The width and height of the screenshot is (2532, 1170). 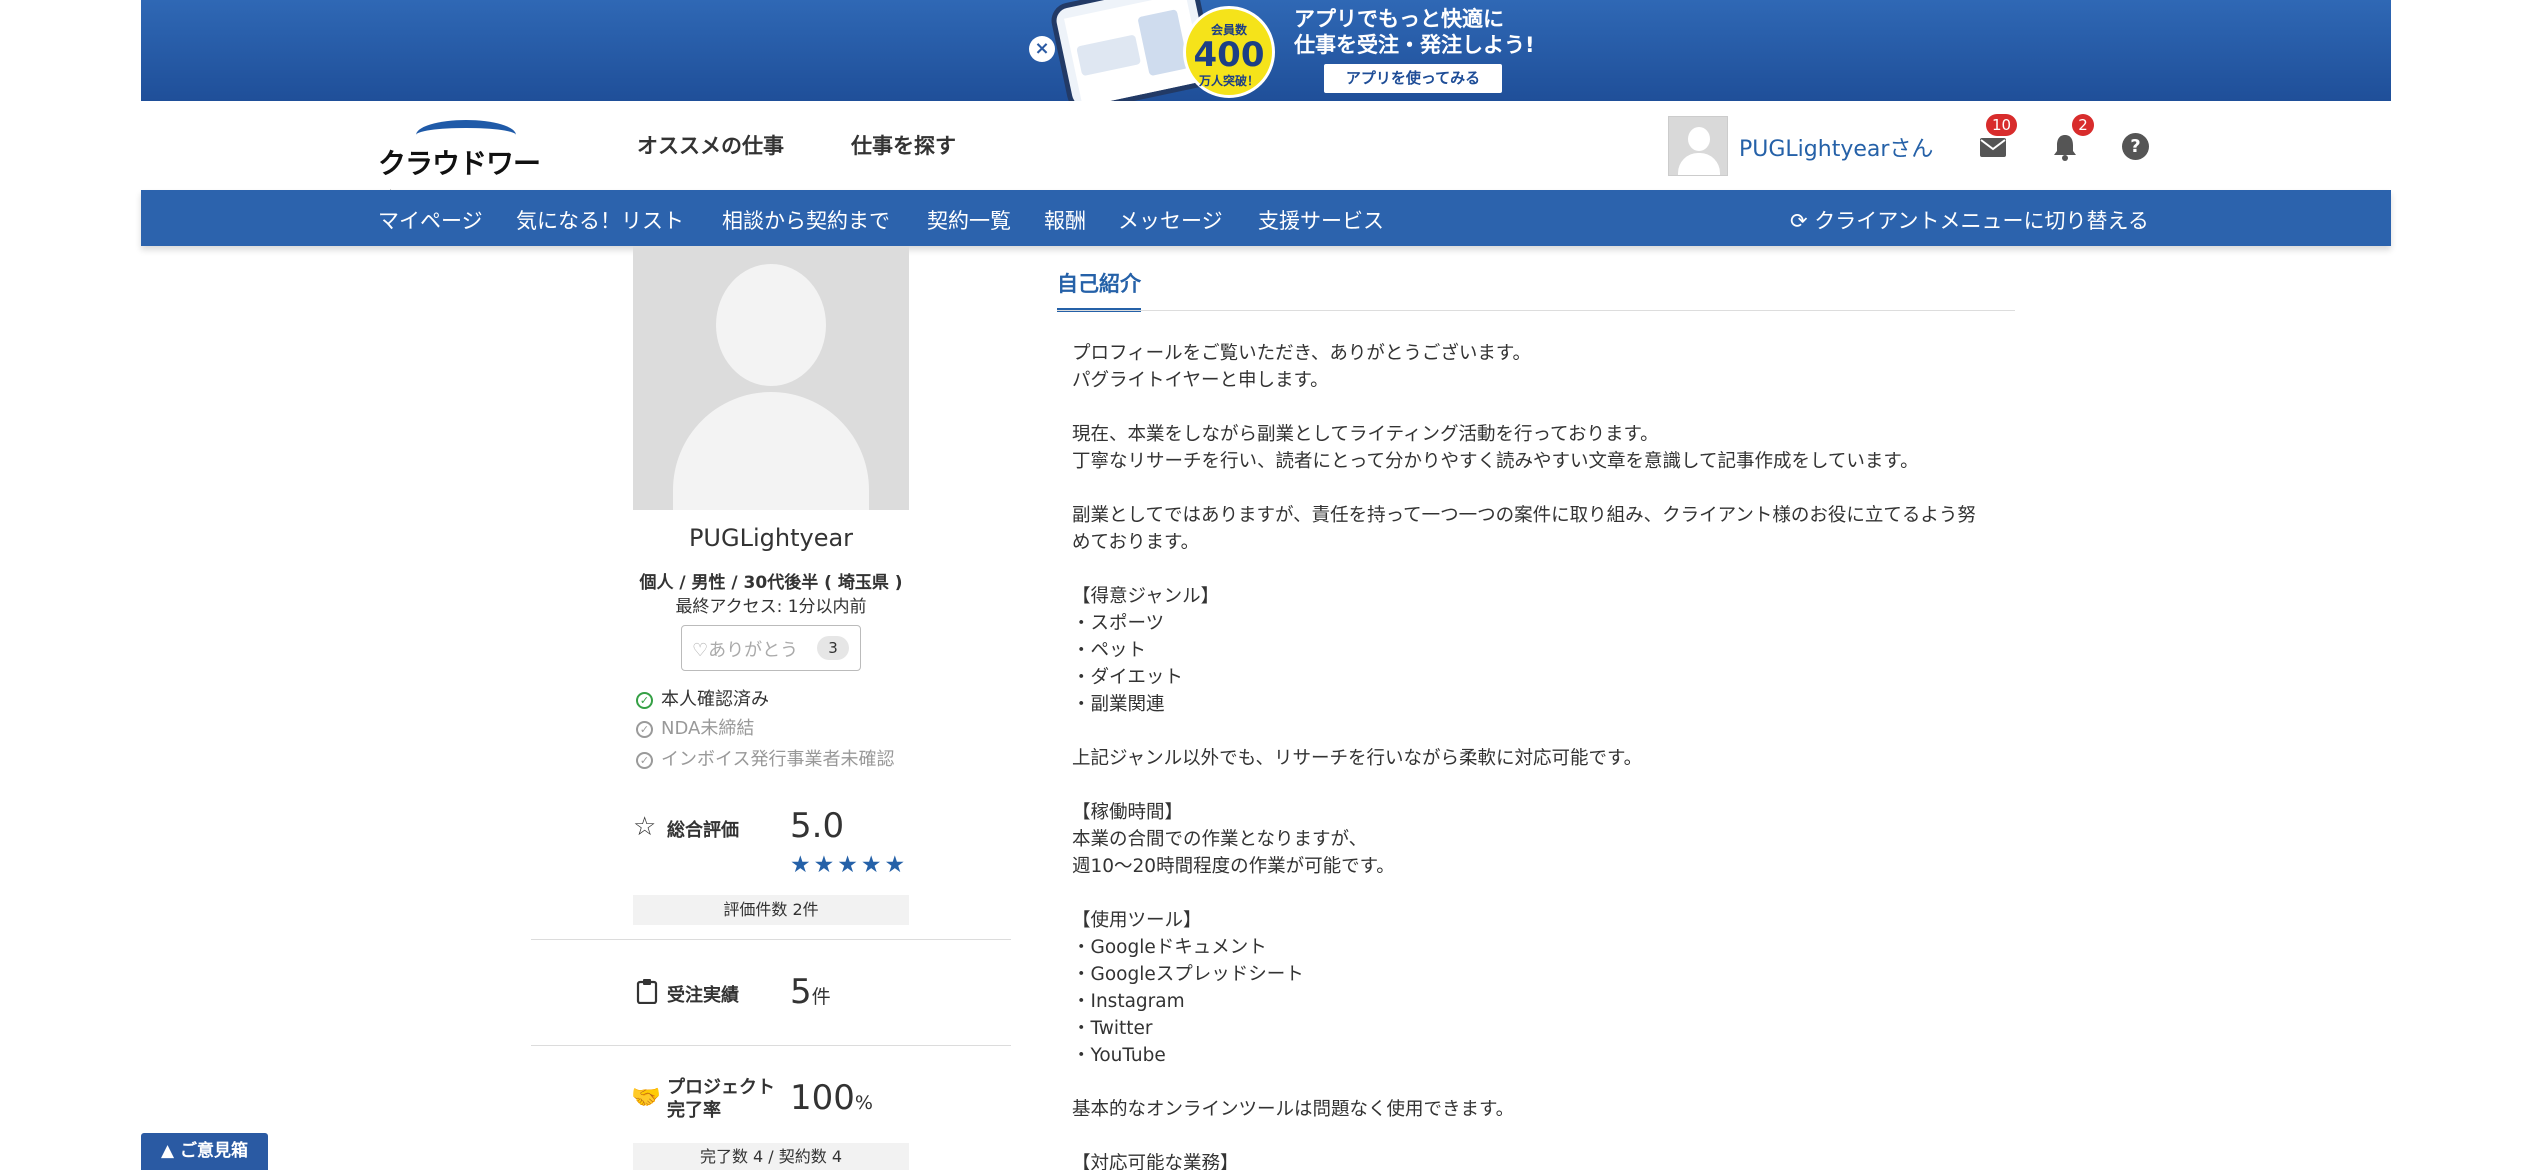 I want to click on user-avatar, so click(x=1698, y=146).